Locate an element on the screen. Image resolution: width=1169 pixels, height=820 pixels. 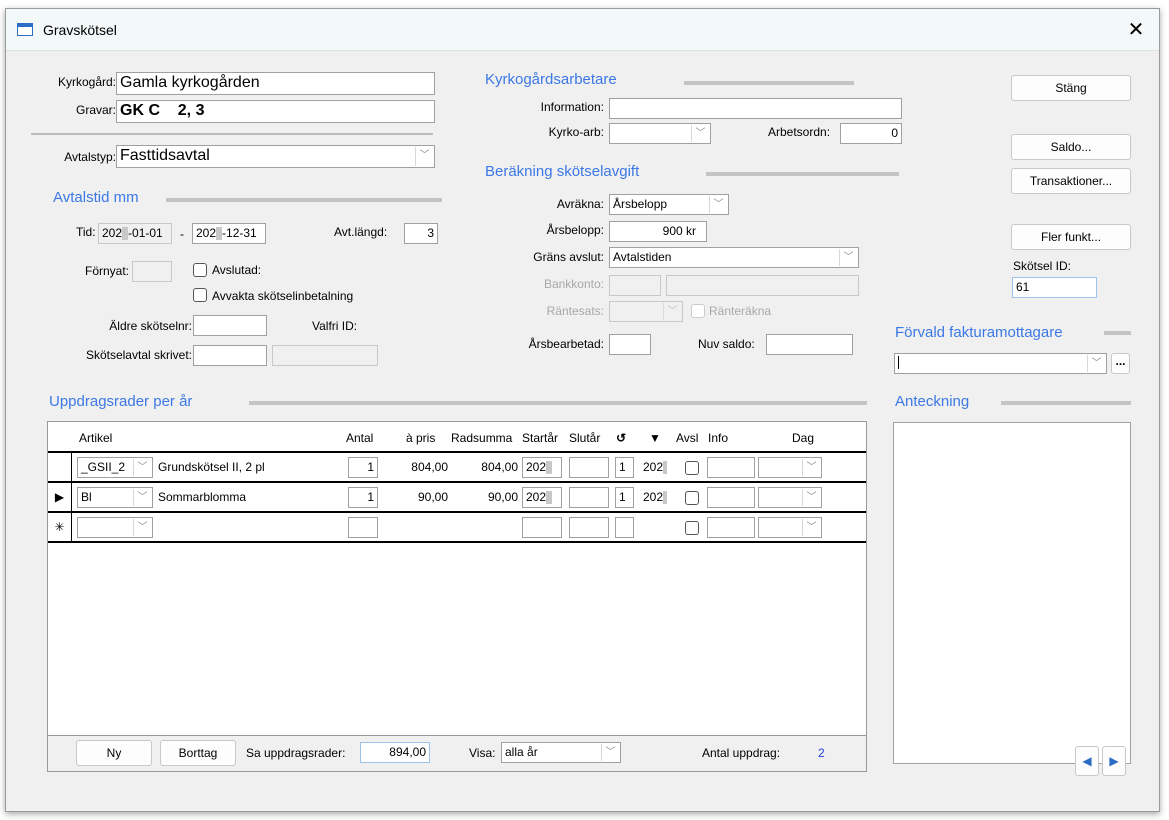
new-row: ✳ ﹀ ﹀ is located at coordinates (457, 528).